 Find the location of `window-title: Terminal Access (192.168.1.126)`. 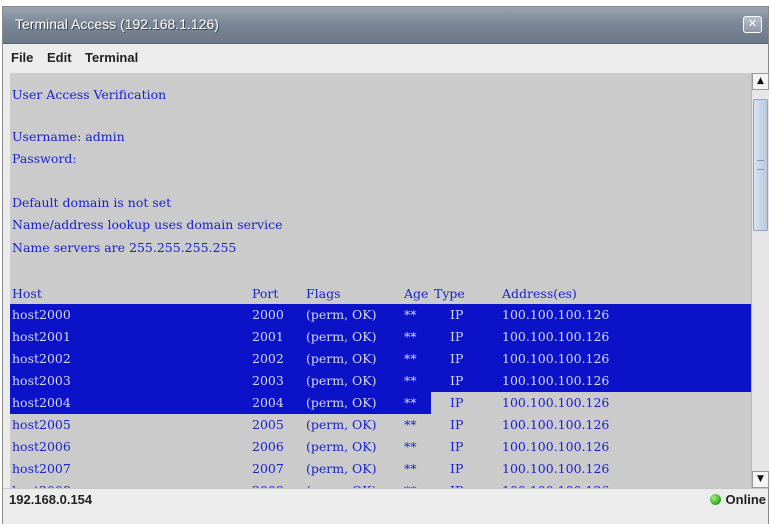

window-title: Terminal Access (192.168.1.126) is located at coordinates (117, 24).